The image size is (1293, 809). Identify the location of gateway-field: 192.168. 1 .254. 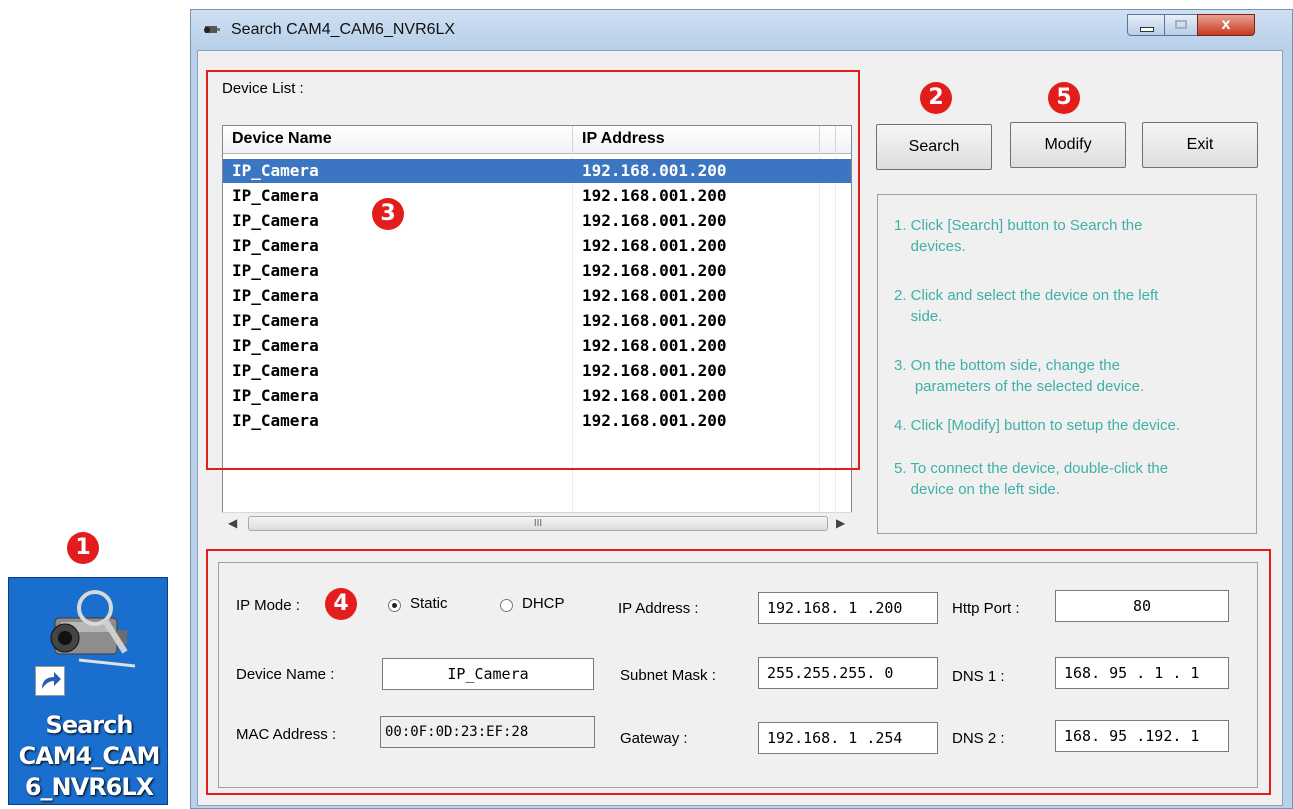
(848, 738).